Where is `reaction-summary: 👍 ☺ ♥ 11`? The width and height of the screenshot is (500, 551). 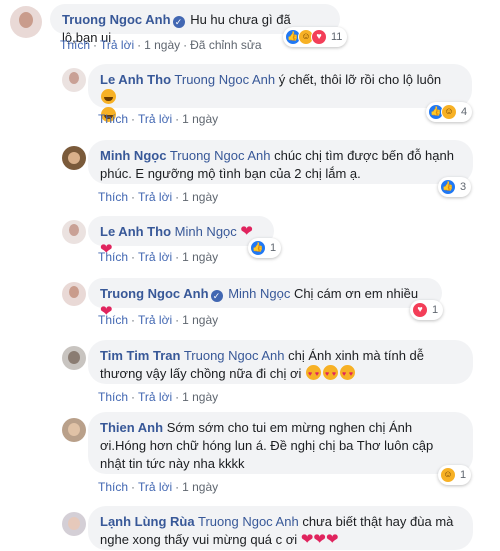 reaction-summary: 👍 ☺ ♥ 11 is located at coordinates (315, 37).